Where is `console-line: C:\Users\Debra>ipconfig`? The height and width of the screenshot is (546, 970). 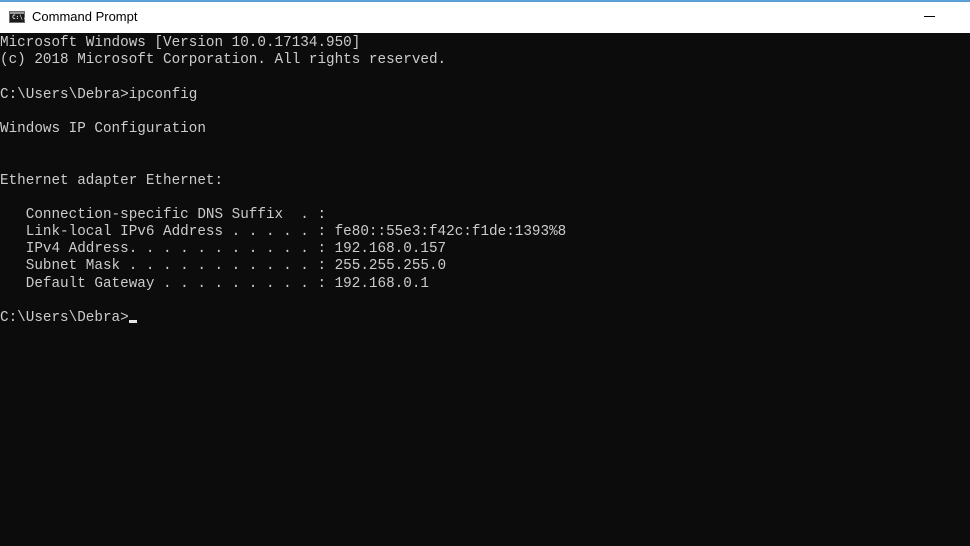 console-line: C:\Users\Debra>ipconfig is located at coordinates (99, 94).